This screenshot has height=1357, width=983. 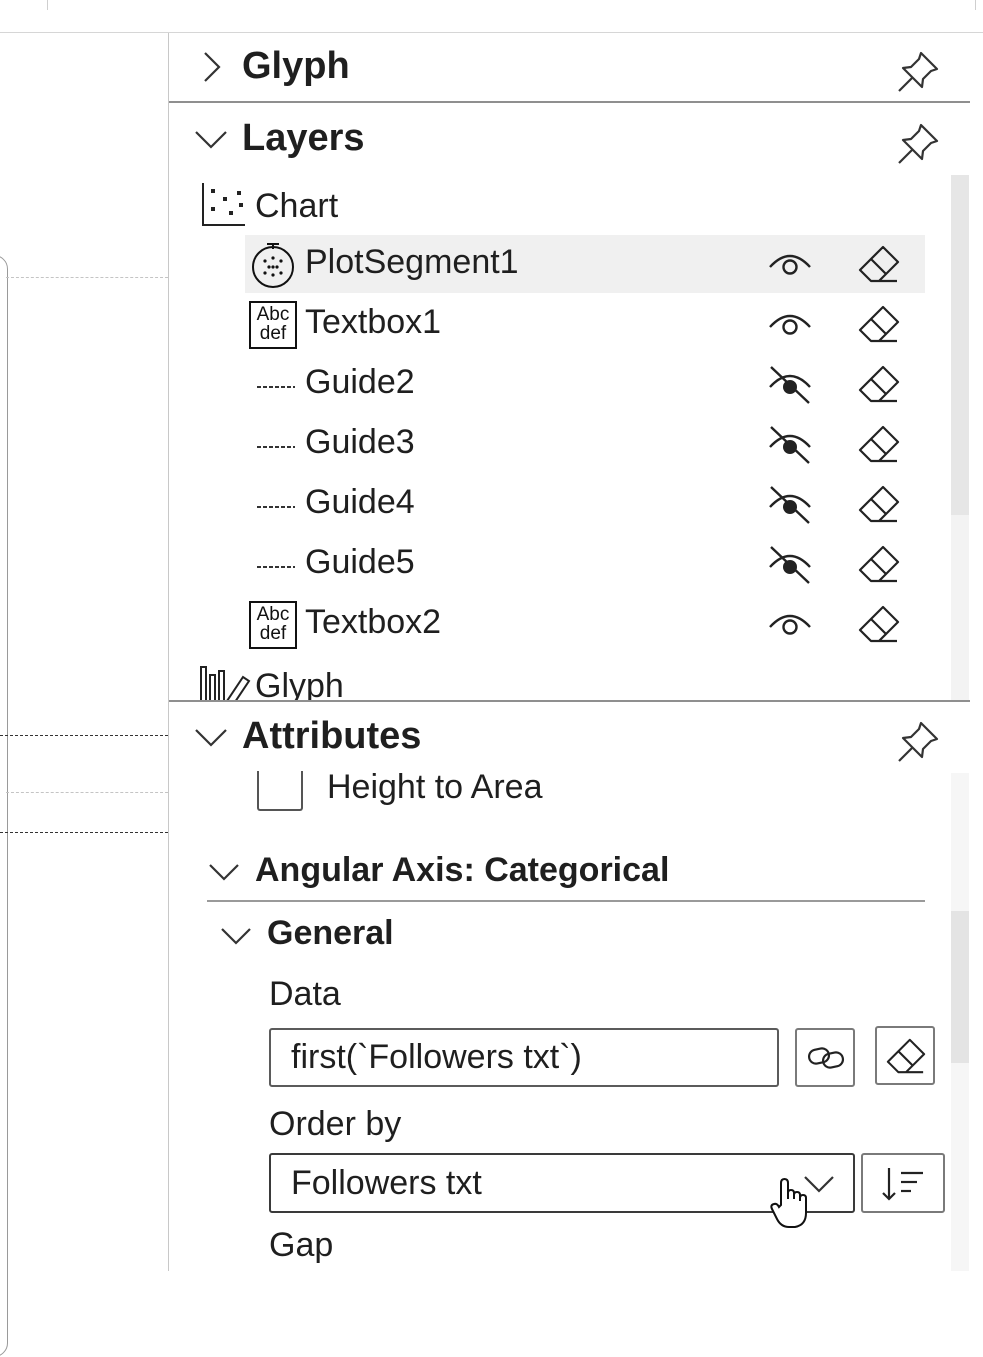 I want to click on height-to-area-checkbox, so click(x=280, y=791).